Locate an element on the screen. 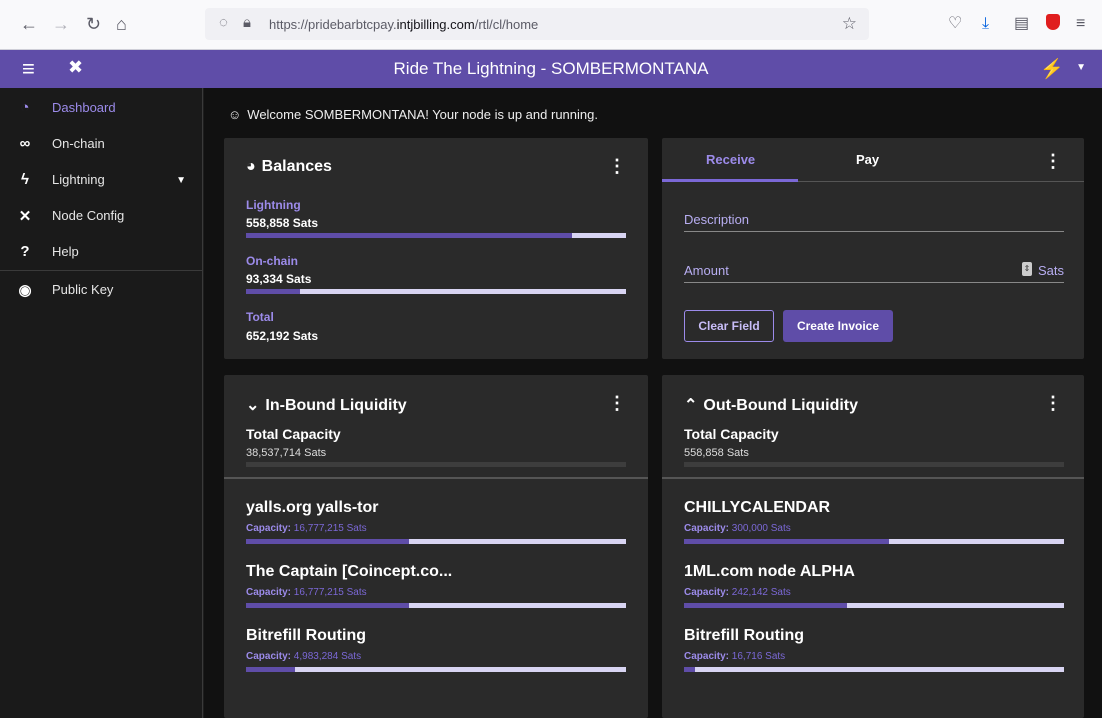 The height and width of the screenshot is (718, 1102). pie-chart-icon: ◕ is located at coordinates (251, 166).